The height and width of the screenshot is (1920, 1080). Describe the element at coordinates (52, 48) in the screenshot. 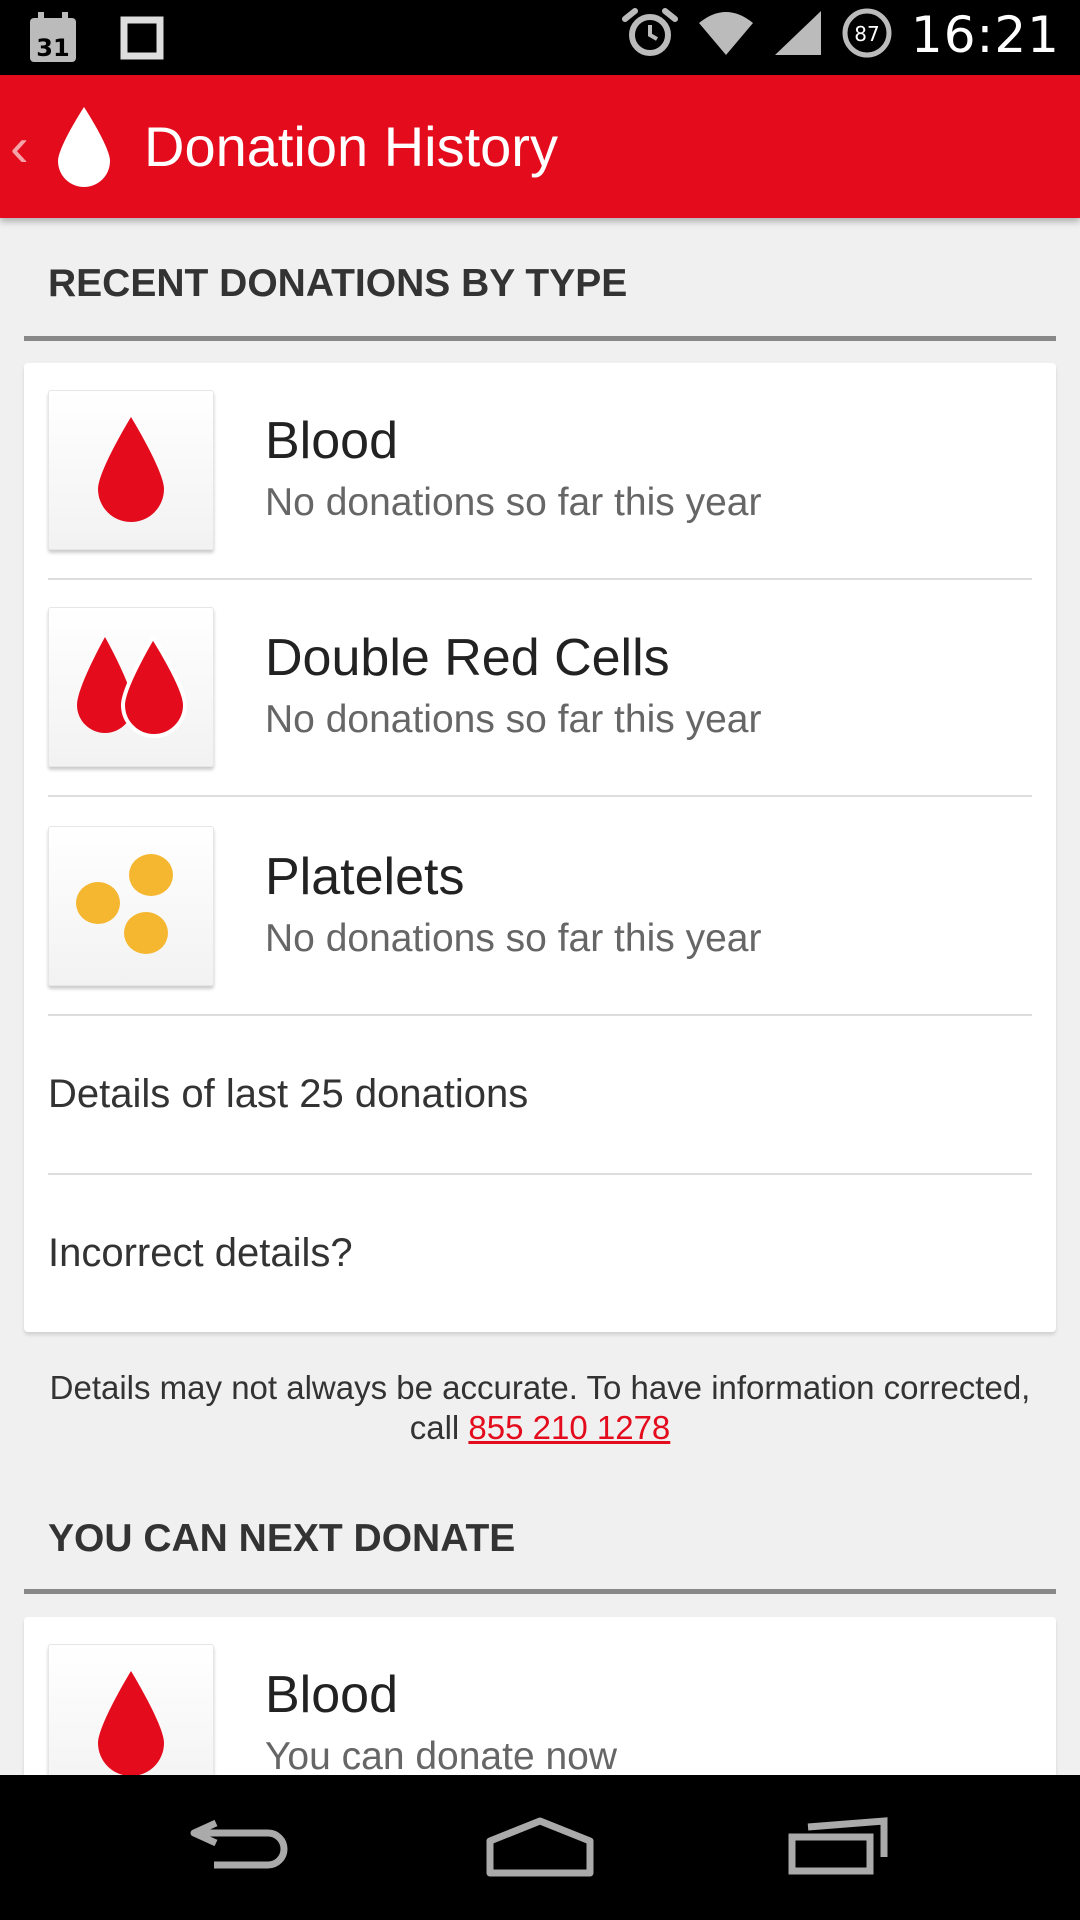

I see `calendar-day: 31` at that location.